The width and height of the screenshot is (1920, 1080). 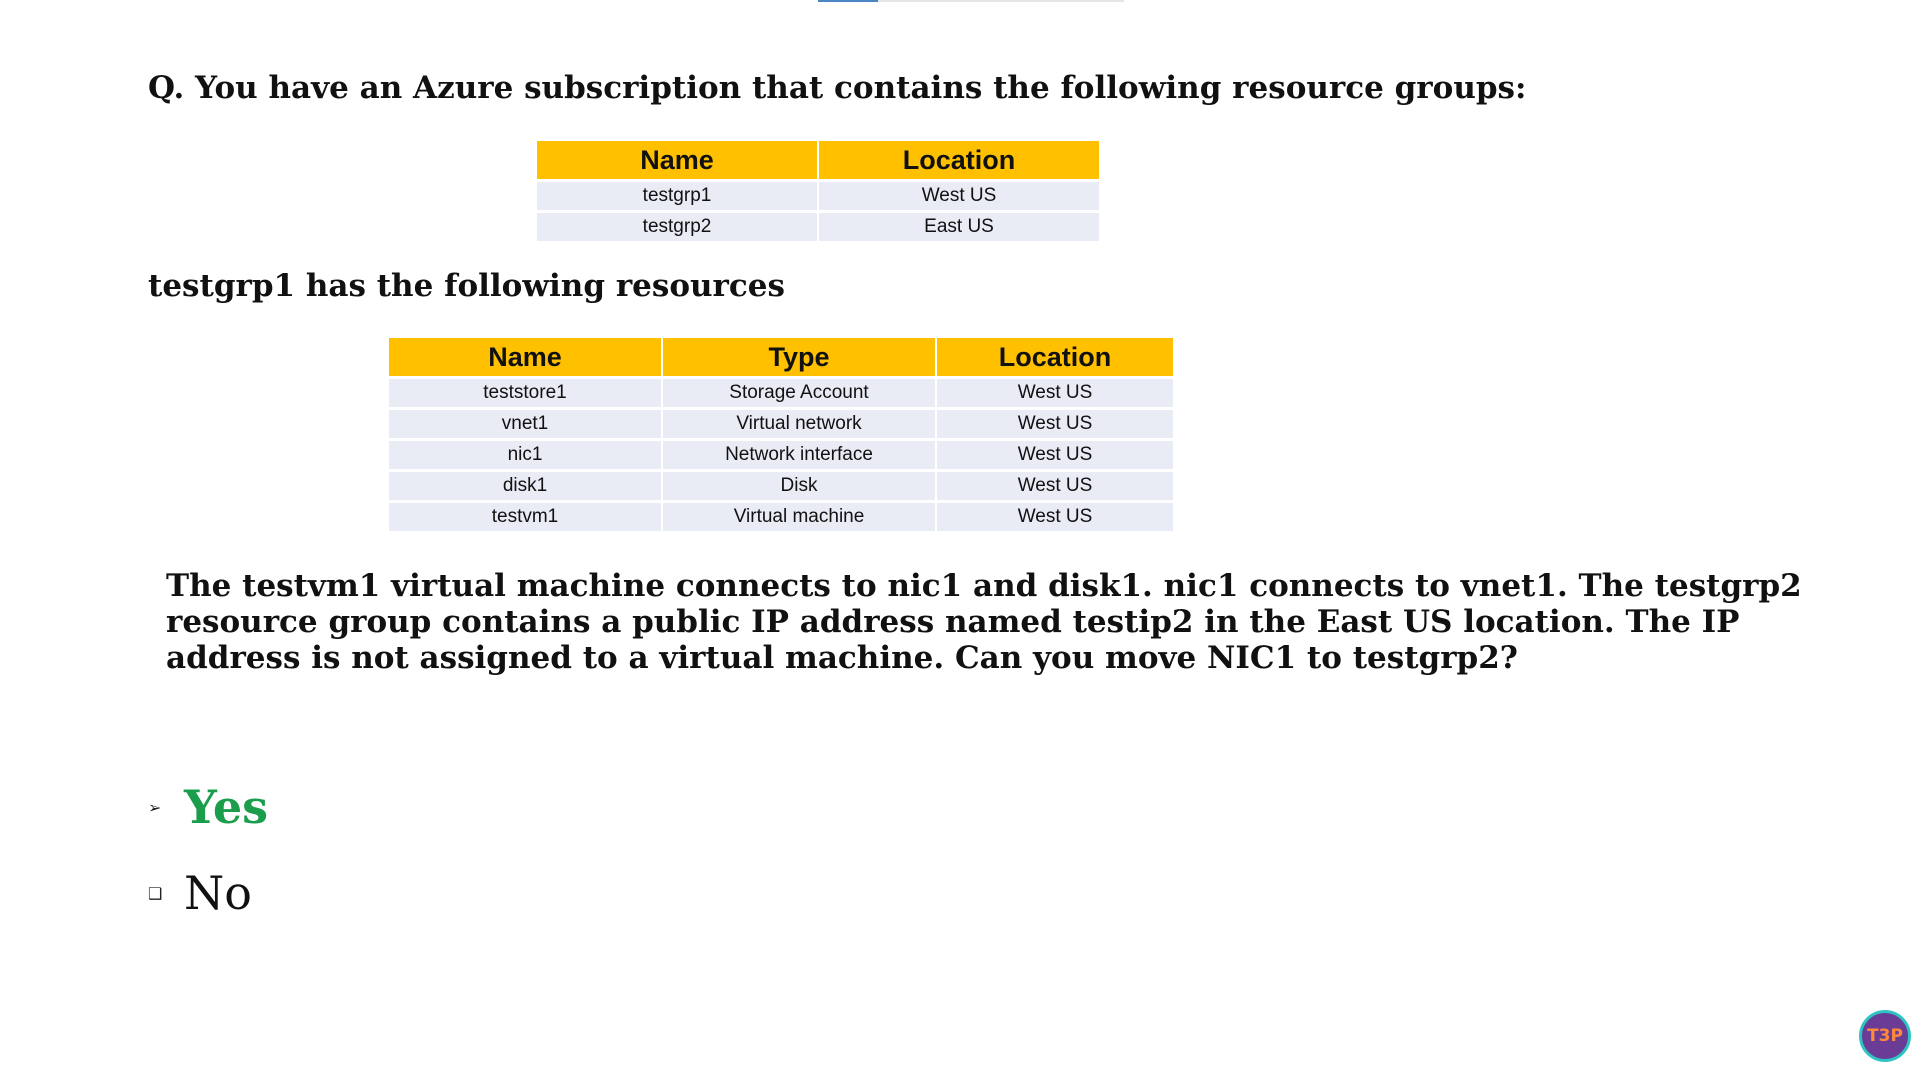 I want to click on table-row: testgrp2 East US, so click(x=818, y=225).